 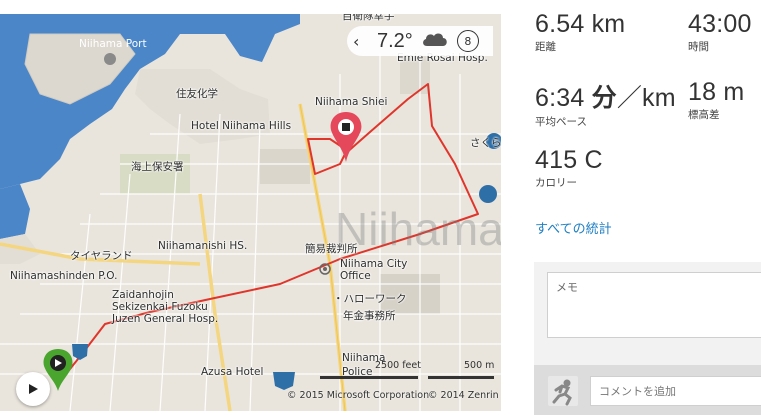 What do you see at coordinates (203, 246) in the screenshot?
I see `label-niihamanishi-hs: Niihamanishi HS.` at bounding box center [203, 246].